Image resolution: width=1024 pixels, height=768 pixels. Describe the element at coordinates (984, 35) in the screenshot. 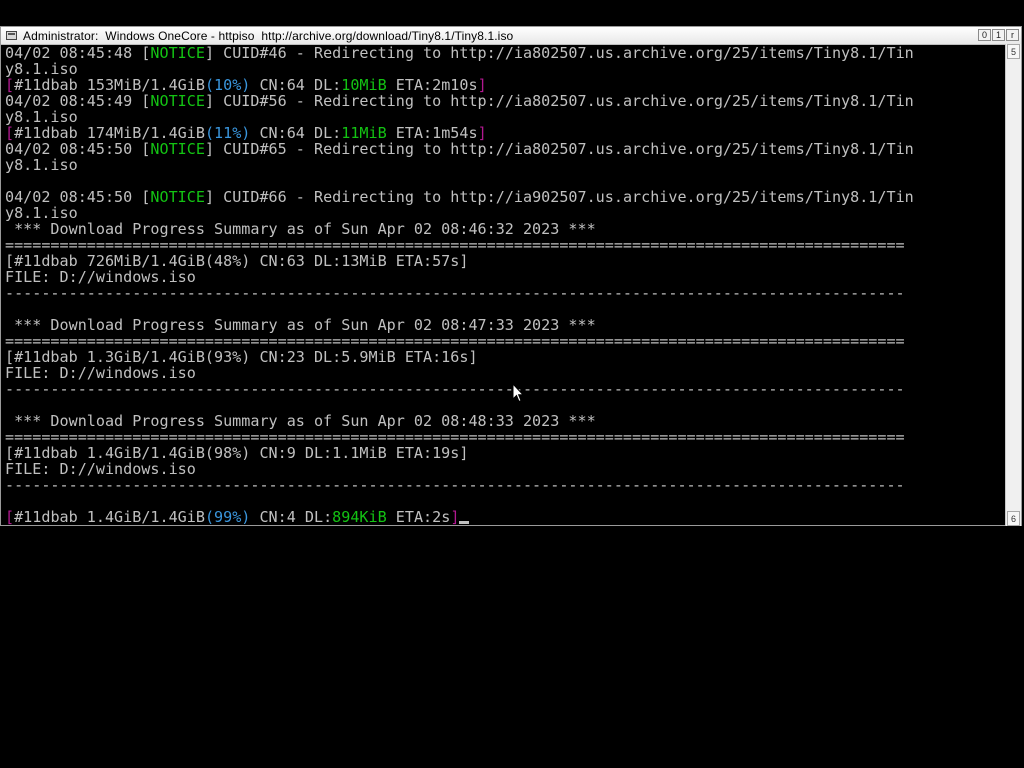

I see `minimize-button: 0` at that location.